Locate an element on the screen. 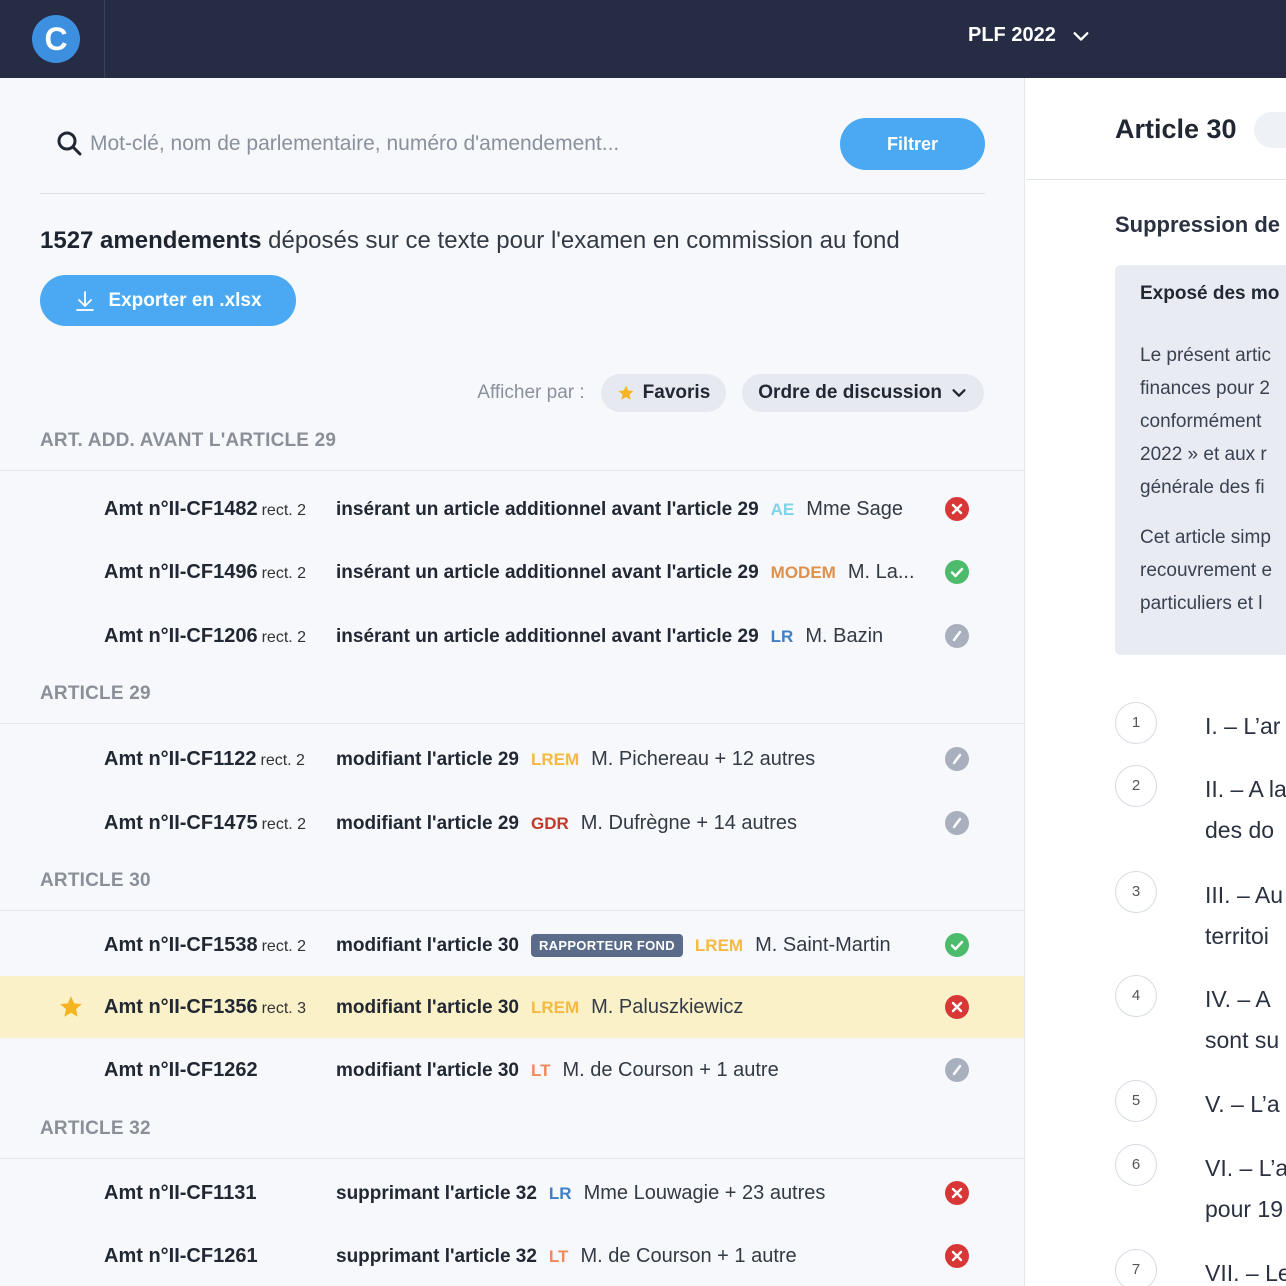 The width and height of the screenshot is (1286, 1286). amendment-number-text: Amt n°II-CF1496 is located at coordinates (181, 572).